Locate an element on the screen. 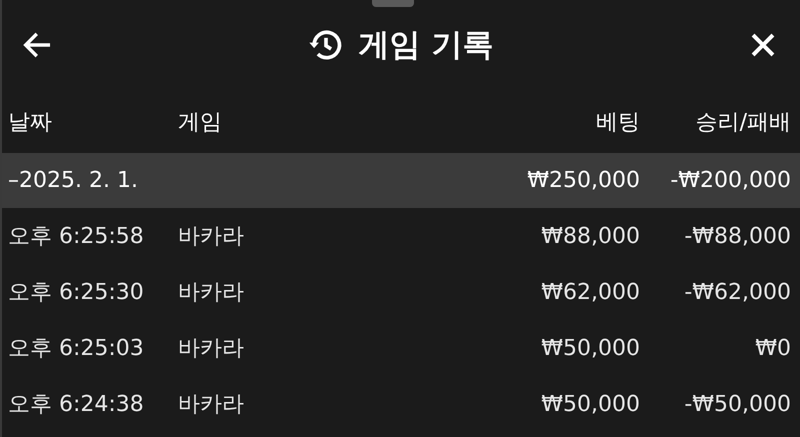  table-cell-text: 오후 6:25:30 is located at coordinates (76, 293).